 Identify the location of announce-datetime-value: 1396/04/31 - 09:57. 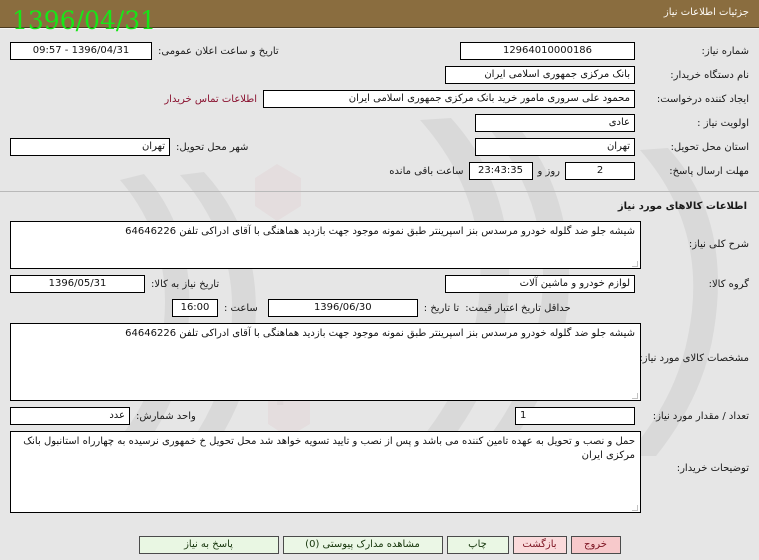
(81, 51).